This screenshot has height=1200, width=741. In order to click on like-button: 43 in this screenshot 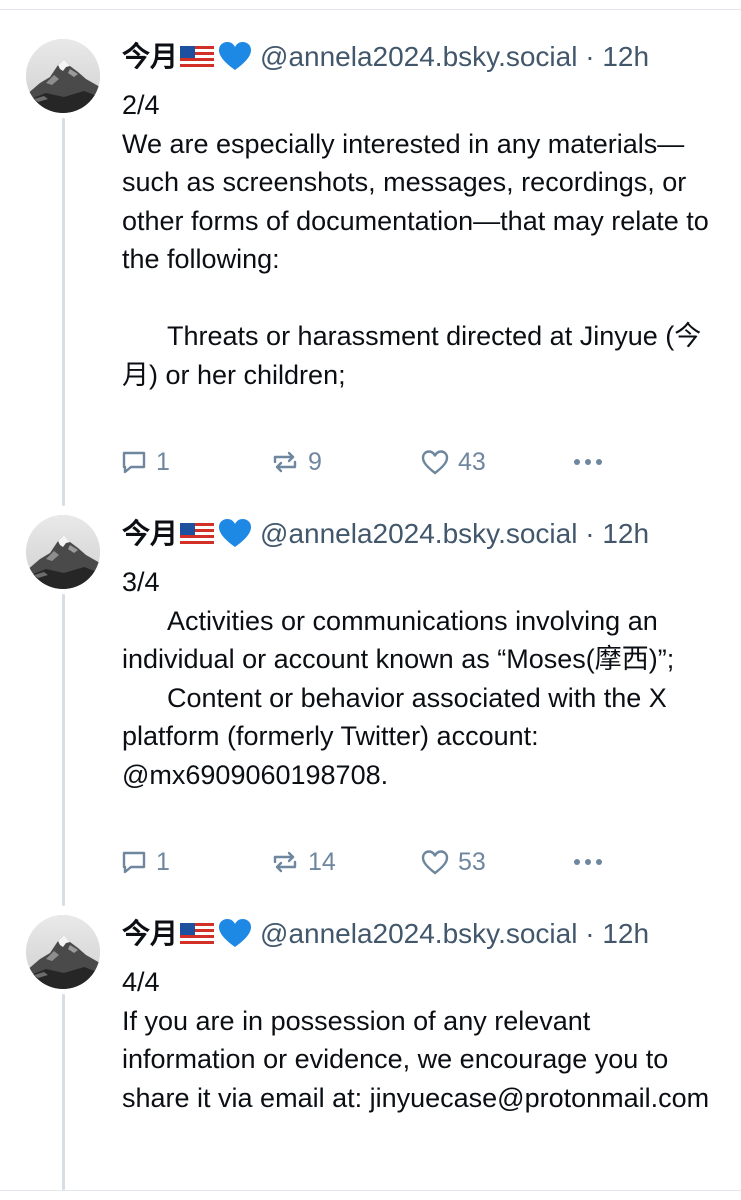, I will do `click(453, 462)`.